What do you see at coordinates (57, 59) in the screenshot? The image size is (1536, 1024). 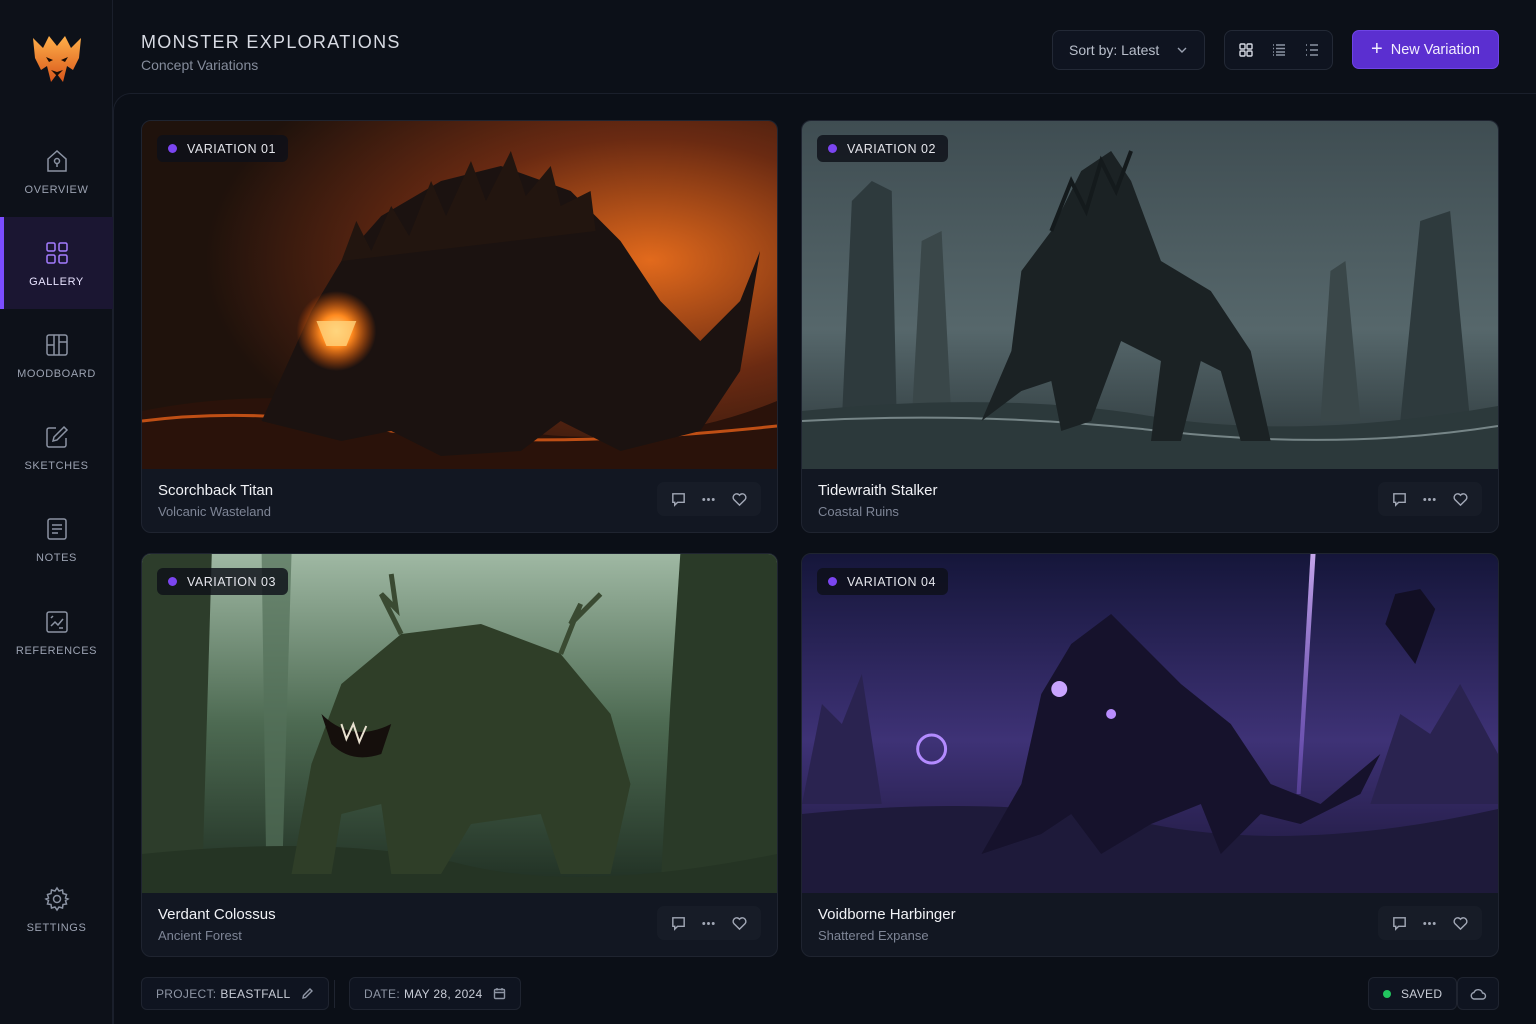 I see `beast-logo-icon` at bounding box center [57, 59].